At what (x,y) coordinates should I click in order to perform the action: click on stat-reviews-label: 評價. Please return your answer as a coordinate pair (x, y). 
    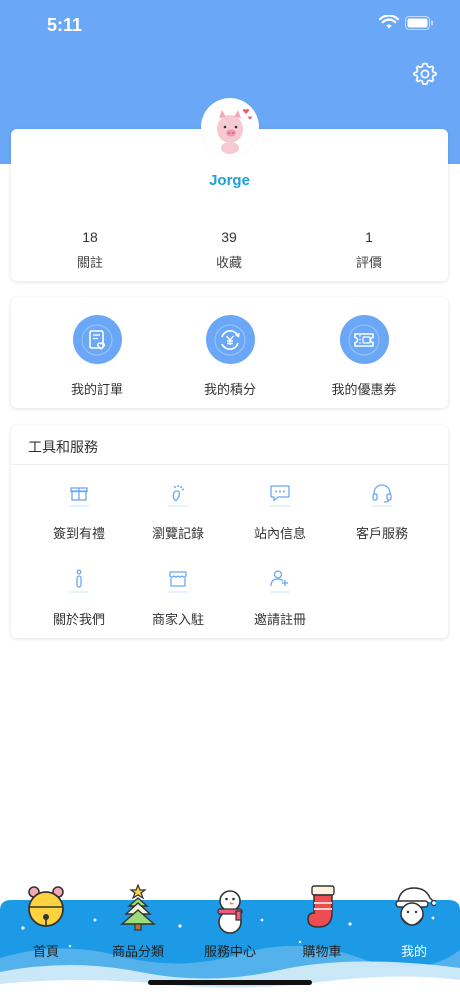
    Looking at the image, I should click on (368, 262).